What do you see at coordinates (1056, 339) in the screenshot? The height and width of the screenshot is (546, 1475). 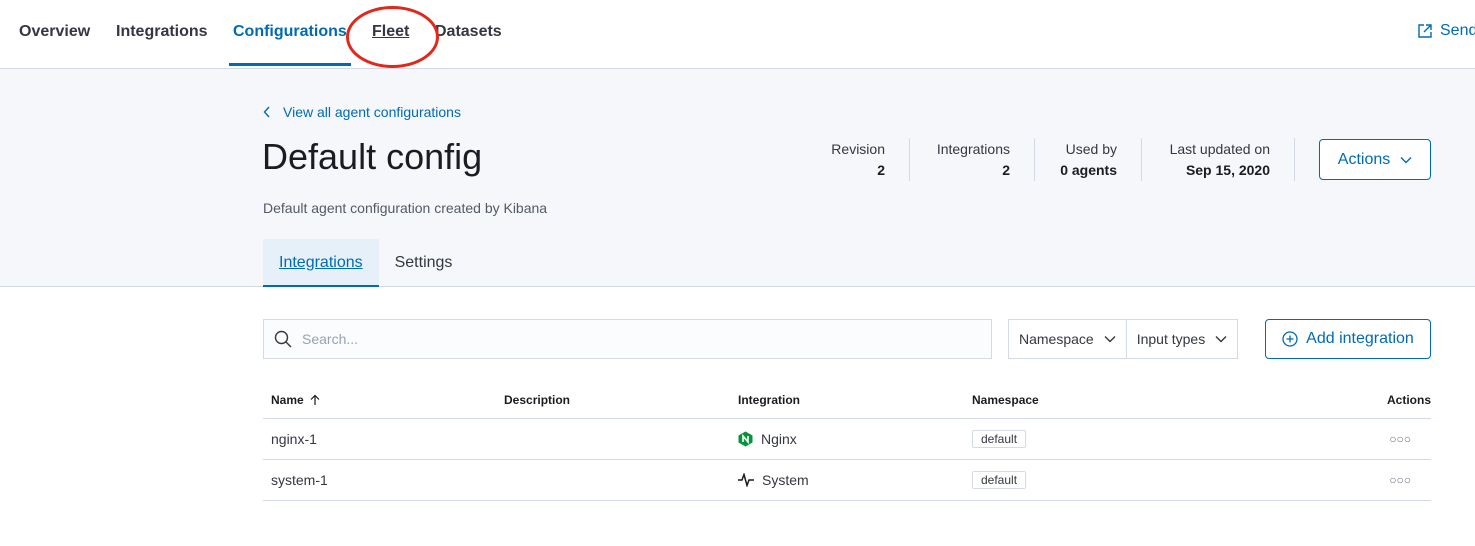 I see `filter-label: Namespace` at bounding box center [1056, 339].